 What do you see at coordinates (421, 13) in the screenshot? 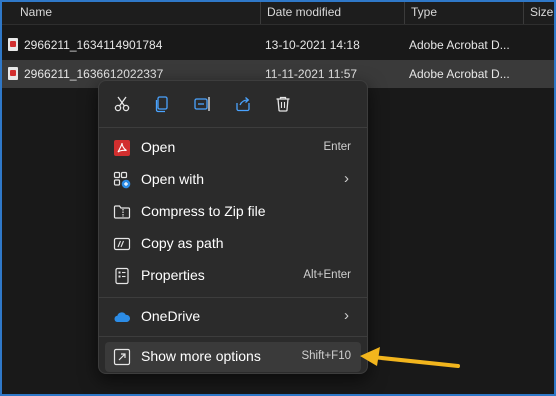
I see `column-type: Type` at bounding box center [421, 13].